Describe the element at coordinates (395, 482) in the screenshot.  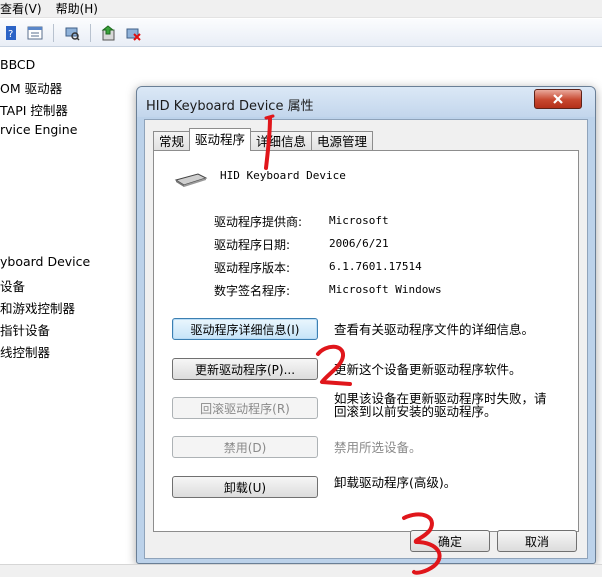
I see `uninstall-desc: 卸载驱动程序(高级)。` at that location.